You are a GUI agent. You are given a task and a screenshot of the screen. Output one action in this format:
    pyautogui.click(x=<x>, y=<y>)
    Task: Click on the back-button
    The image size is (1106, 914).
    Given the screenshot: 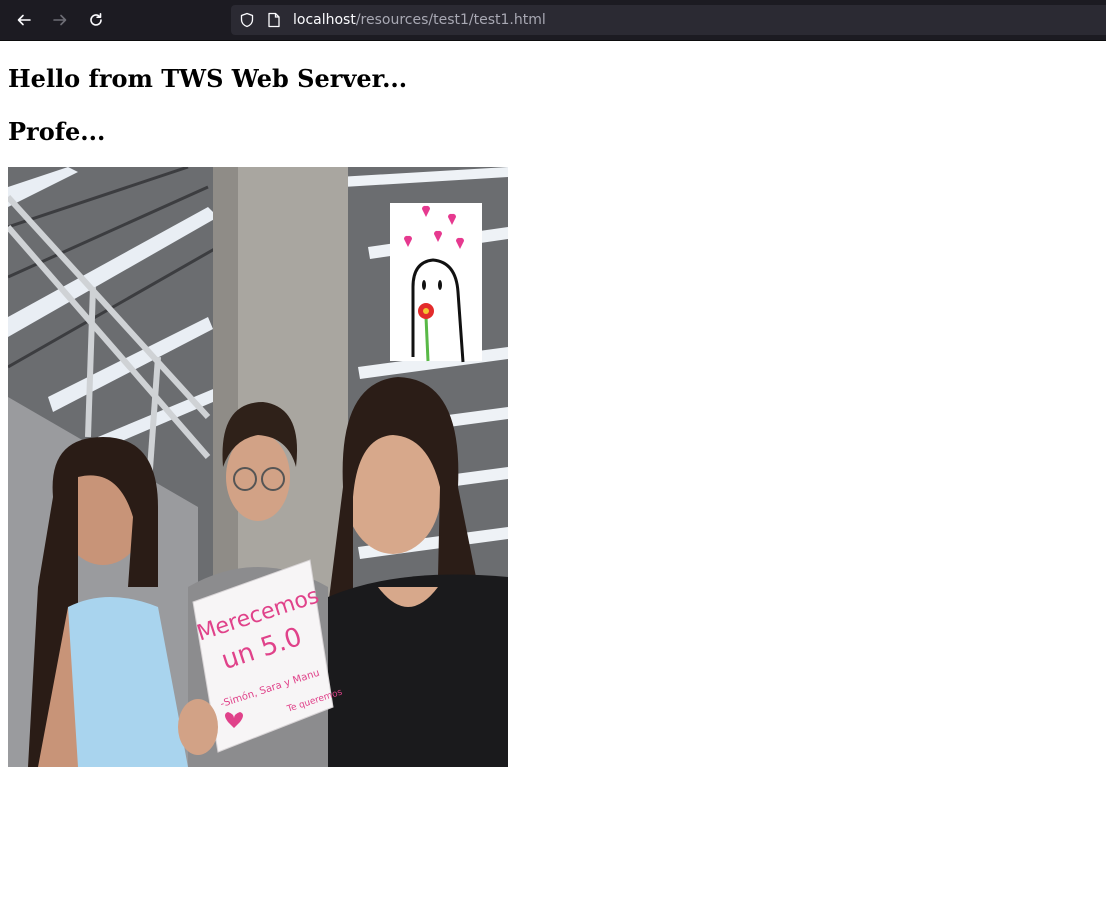 What is the action you would take?
    pyautogui.click(x=24, y=20)
    